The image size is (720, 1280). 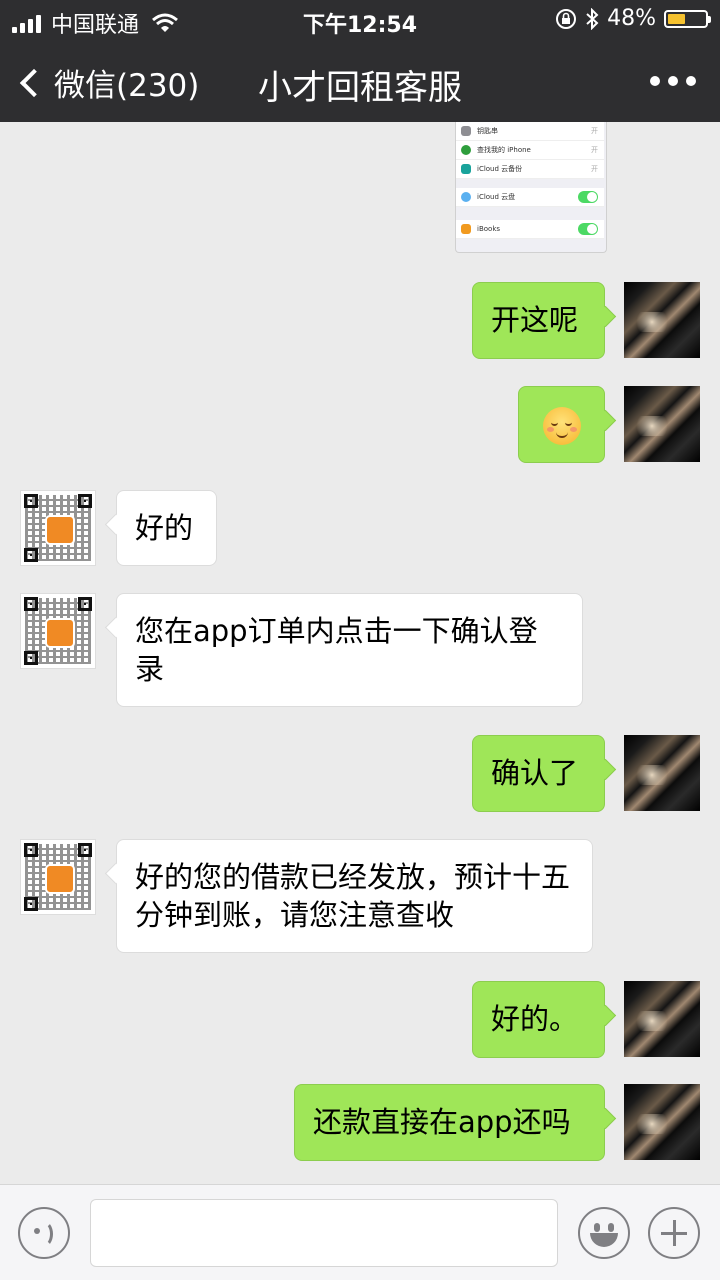 I want to click on nav-bar: 微信(230) 小才回租客服, so click(x=360, y=81).